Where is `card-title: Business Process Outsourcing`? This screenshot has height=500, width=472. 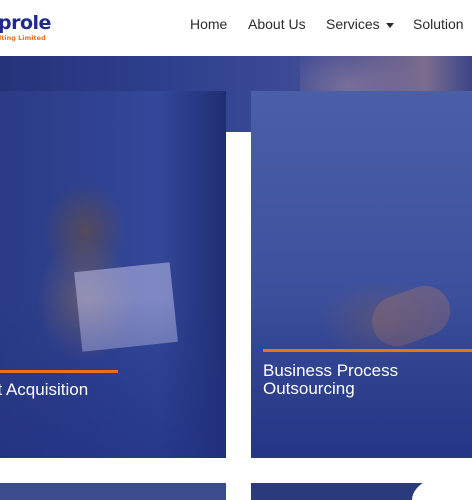
card-title: Business Process Outsourcing is located at coordinates (330, 380).